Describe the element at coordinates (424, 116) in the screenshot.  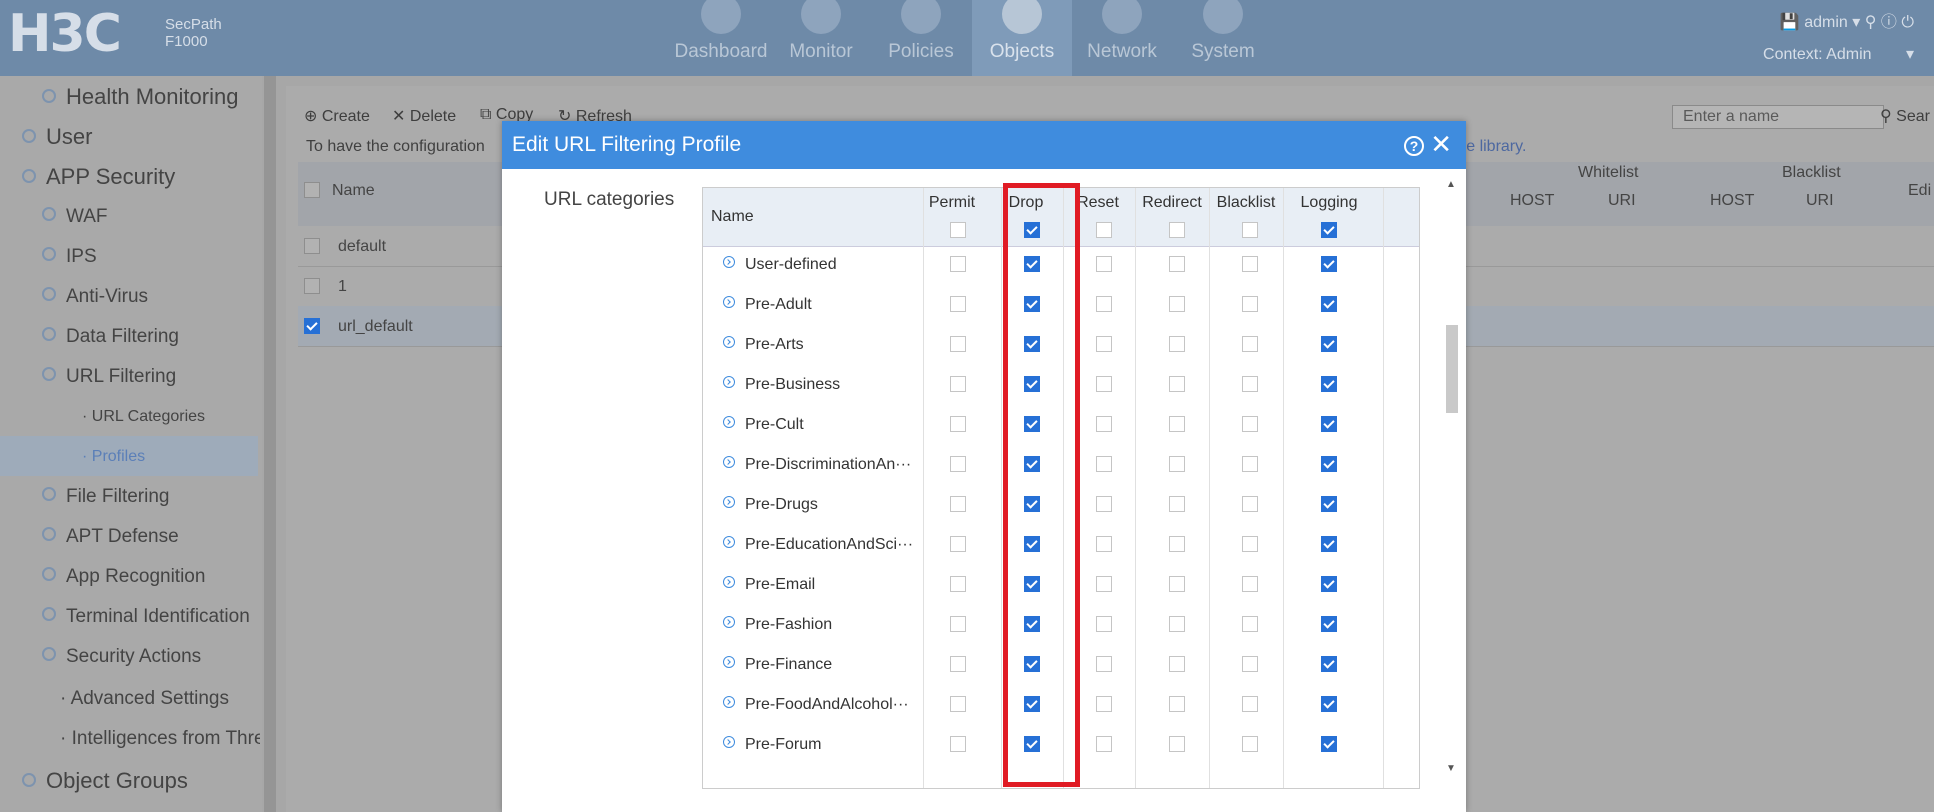
I see `delete-button: ✕ Delete` at that location.